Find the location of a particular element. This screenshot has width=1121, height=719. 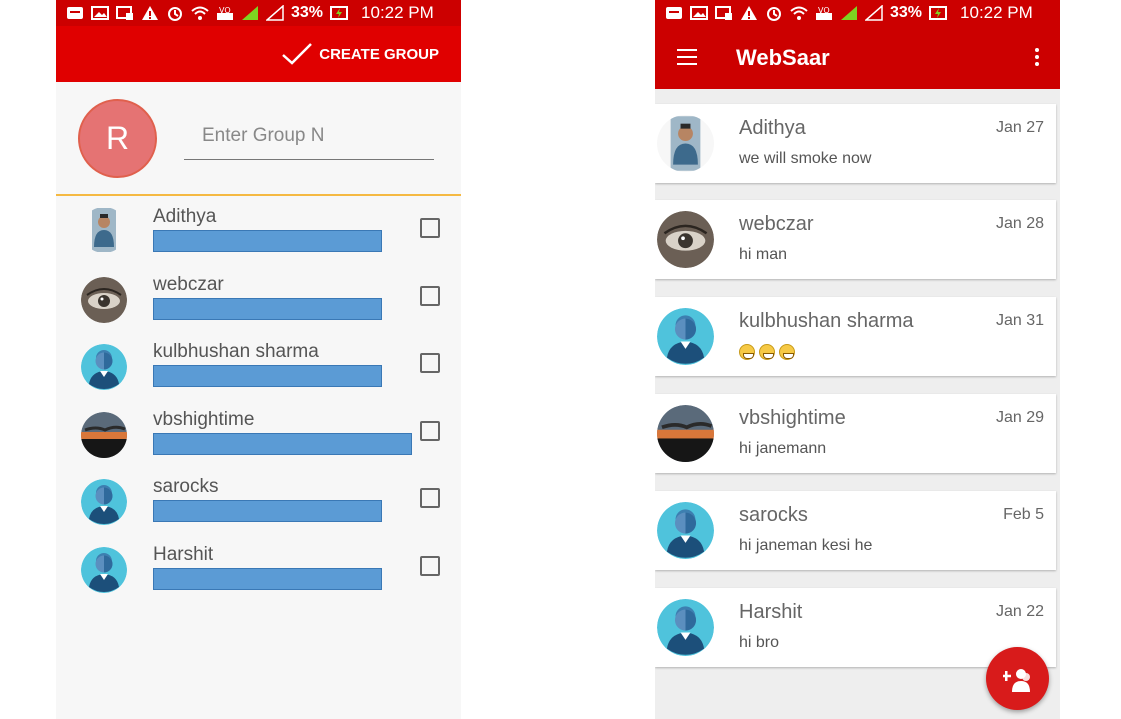

chat-name: sarocks is located at coordinates (773, 515).